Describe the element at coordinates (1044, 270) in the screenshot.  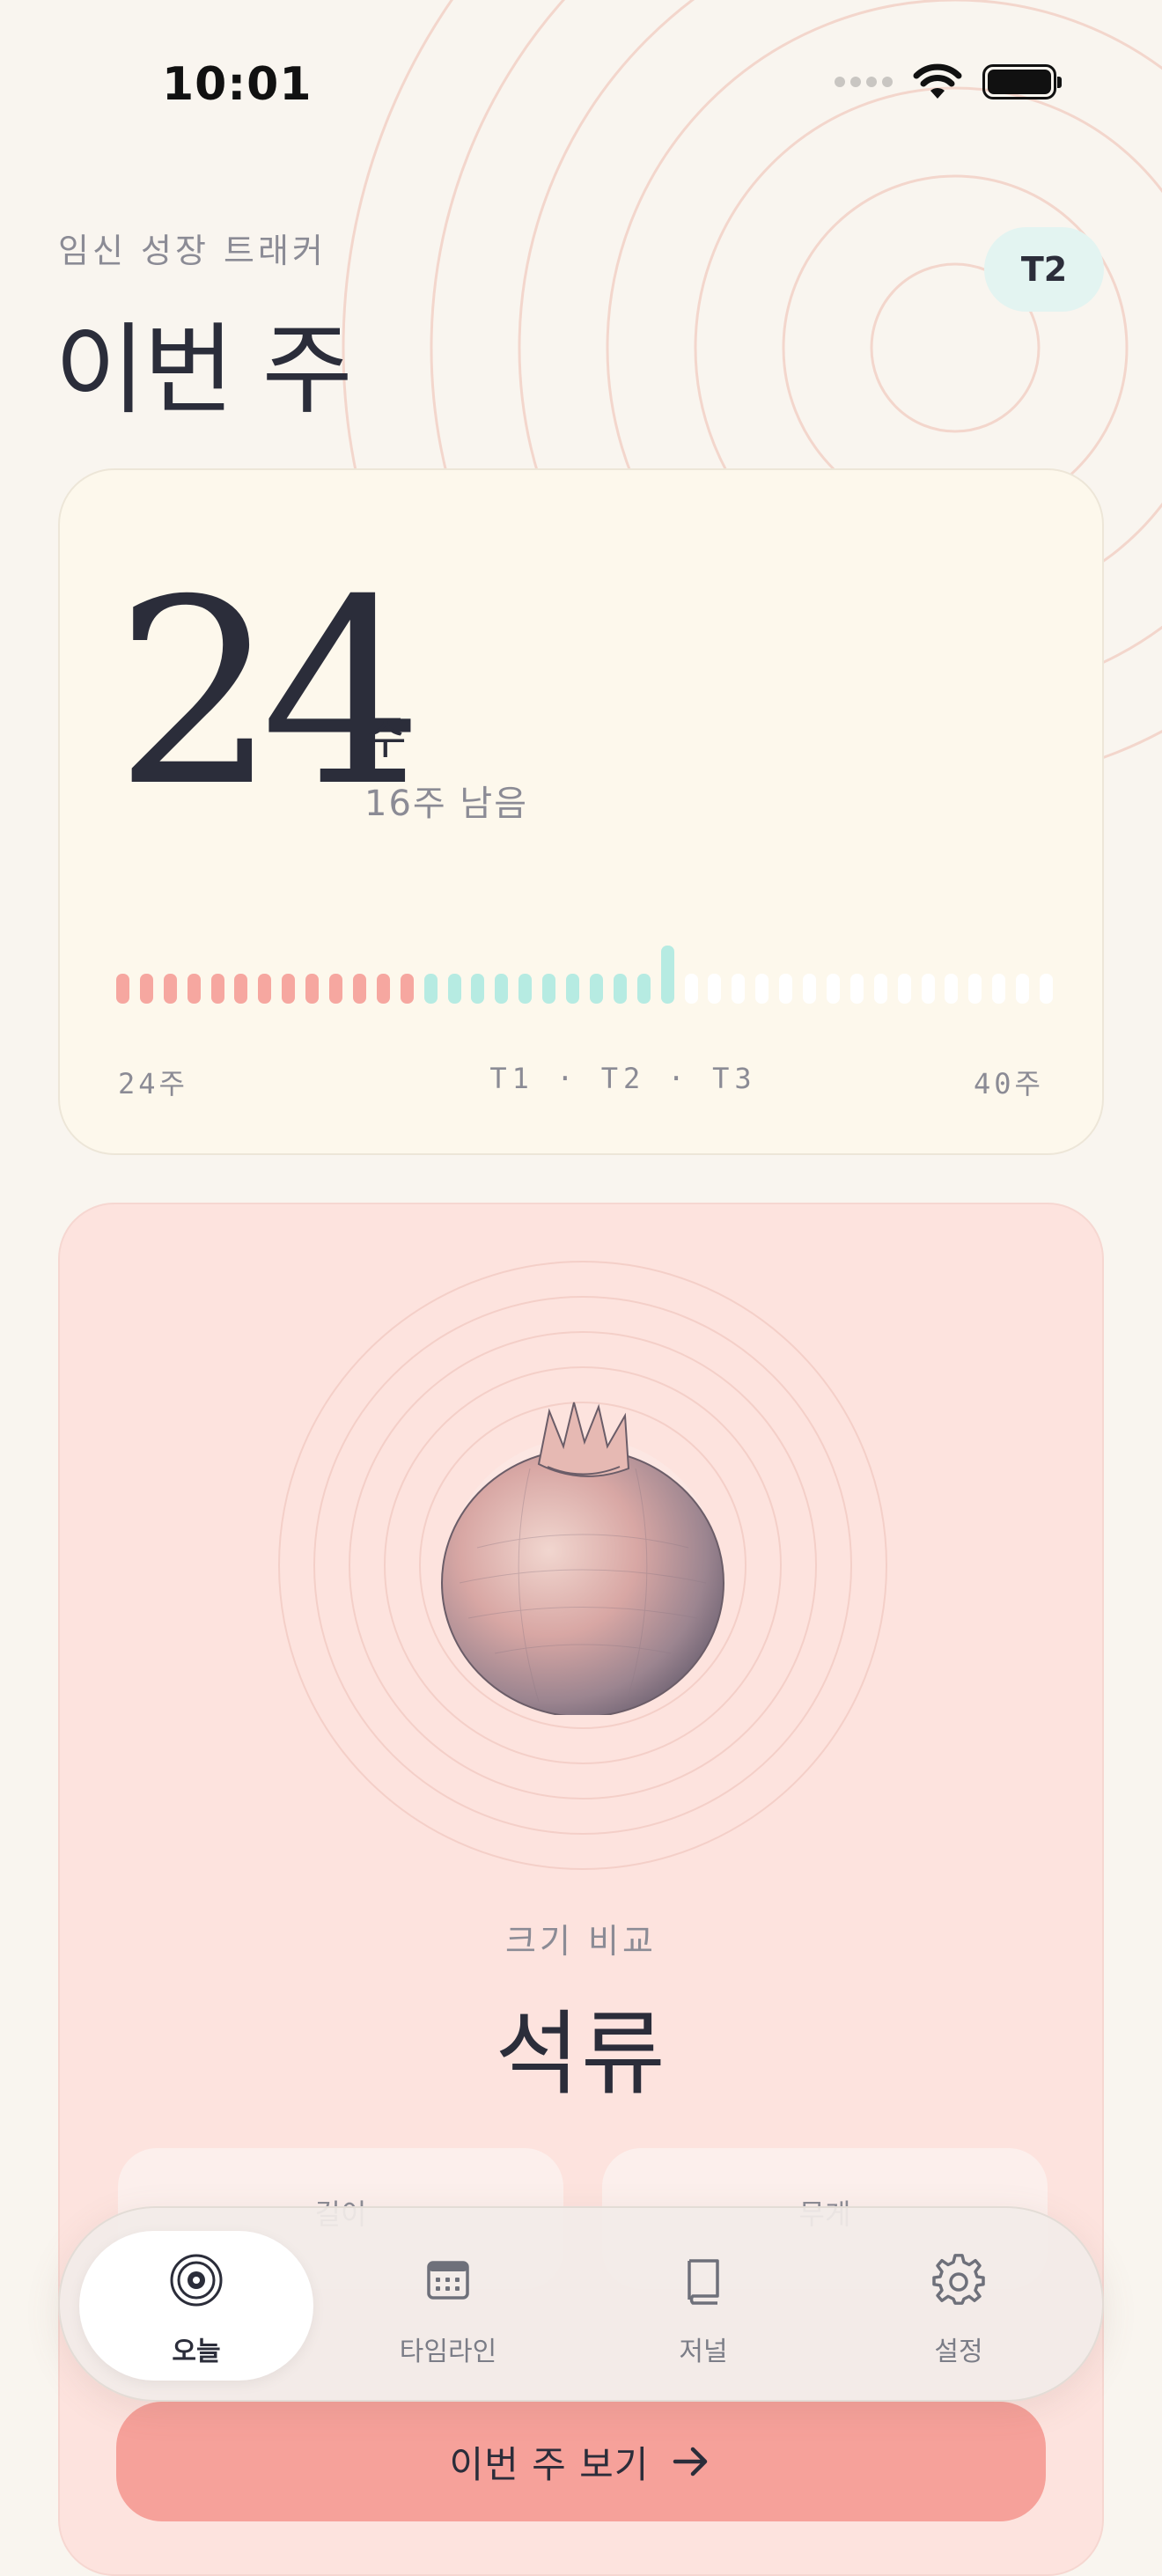
I see `trimester-badge: T2` at that location.